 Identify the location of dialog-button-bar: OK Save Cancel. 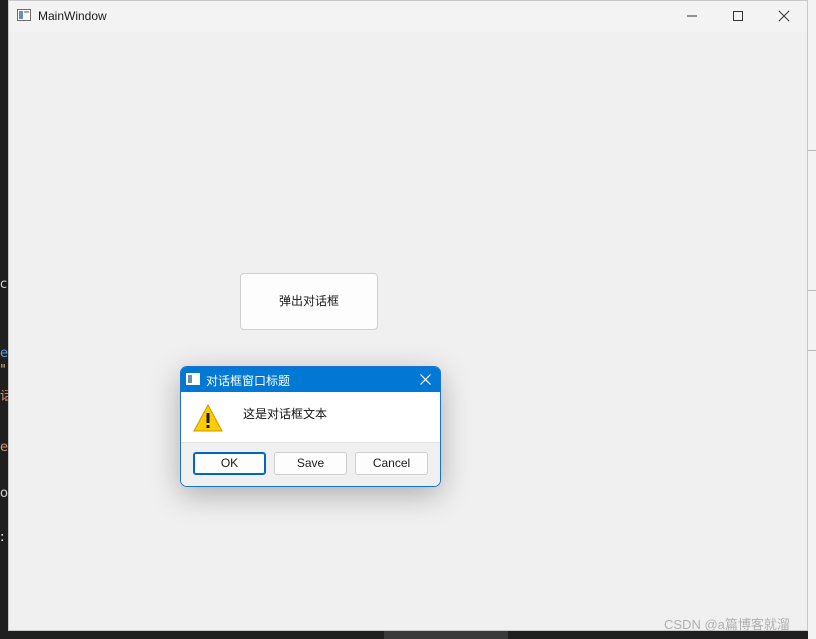
(310, 464).